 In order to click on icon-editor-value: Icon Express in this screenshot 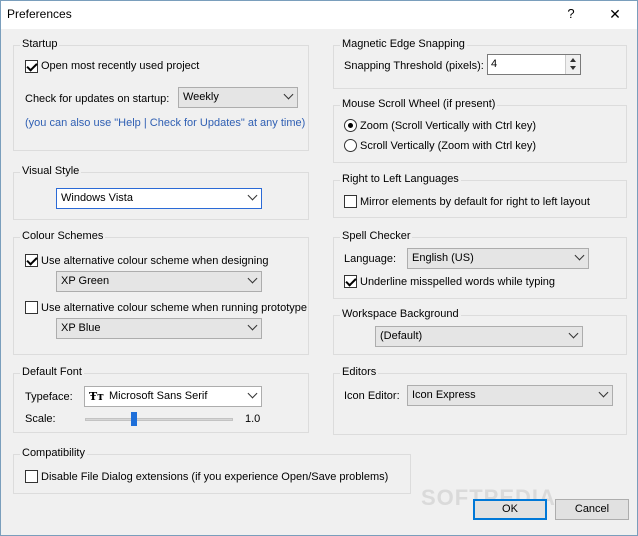, I will do `click(444, 395)`.